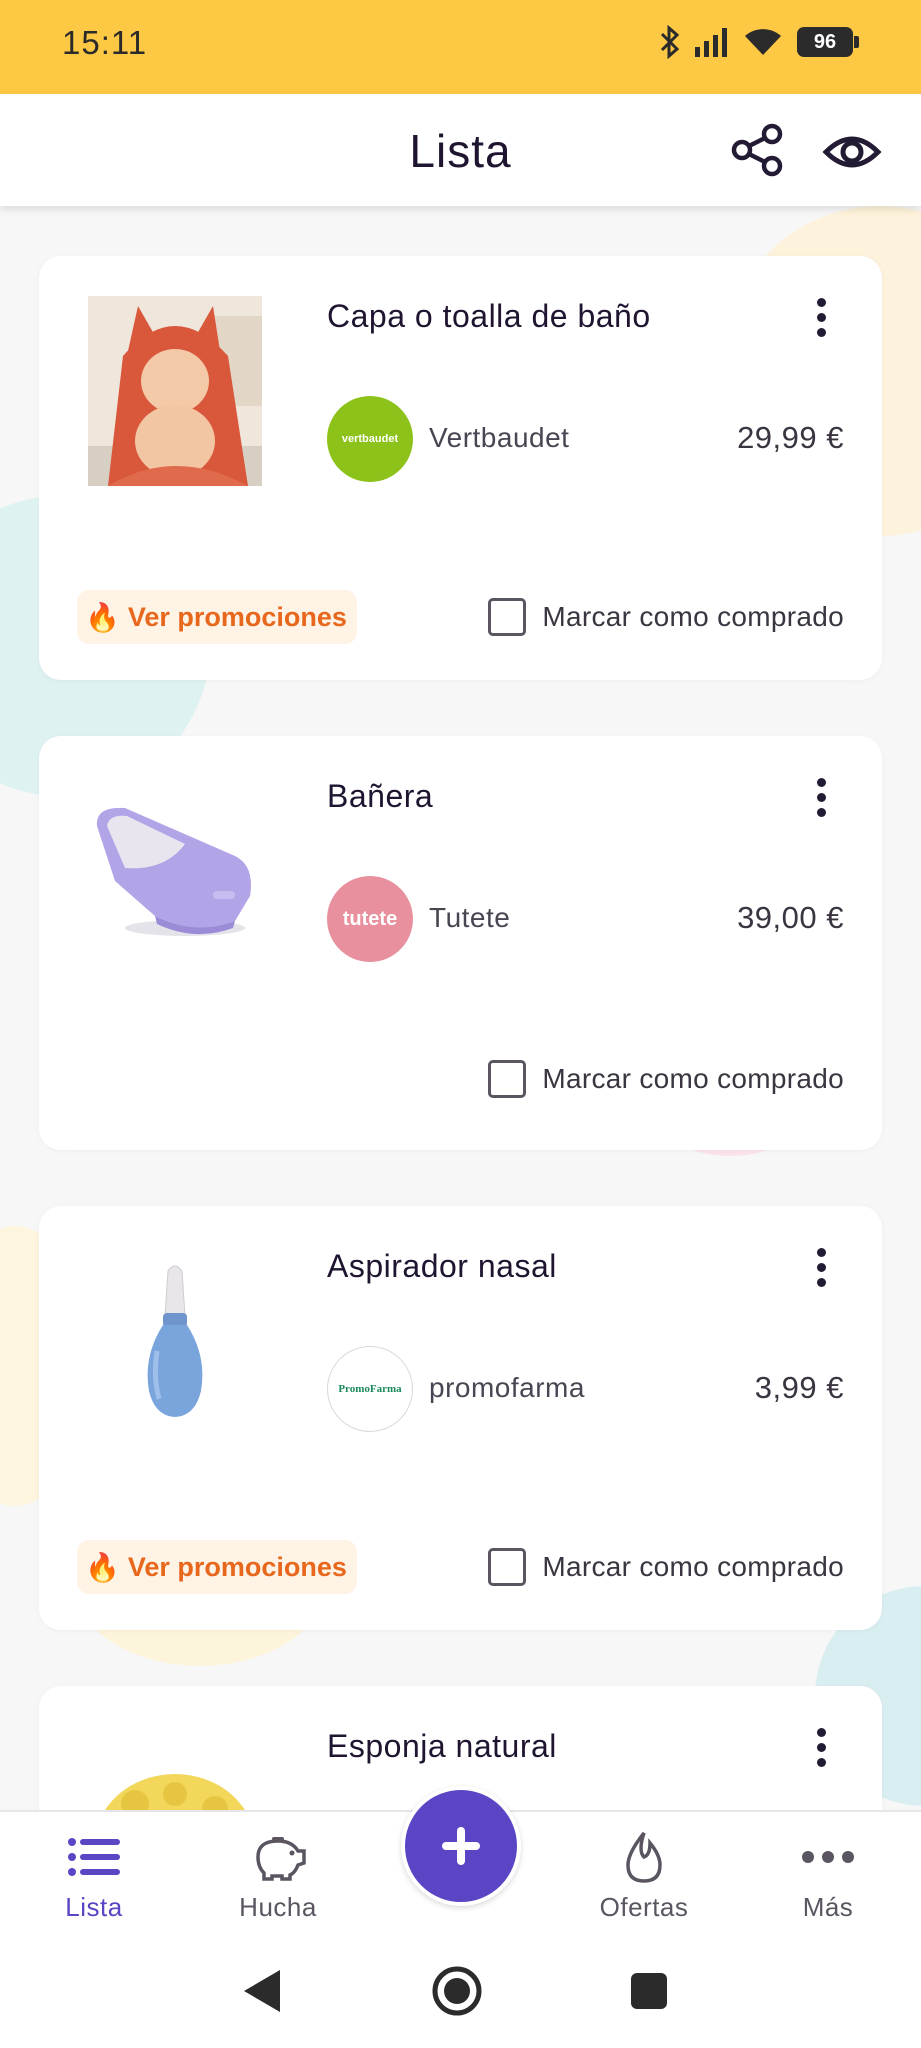  What do you see at coordinates (470, 917) in the screenshot?
I see `store-name: Tutete` at bounding box center [470, 917].